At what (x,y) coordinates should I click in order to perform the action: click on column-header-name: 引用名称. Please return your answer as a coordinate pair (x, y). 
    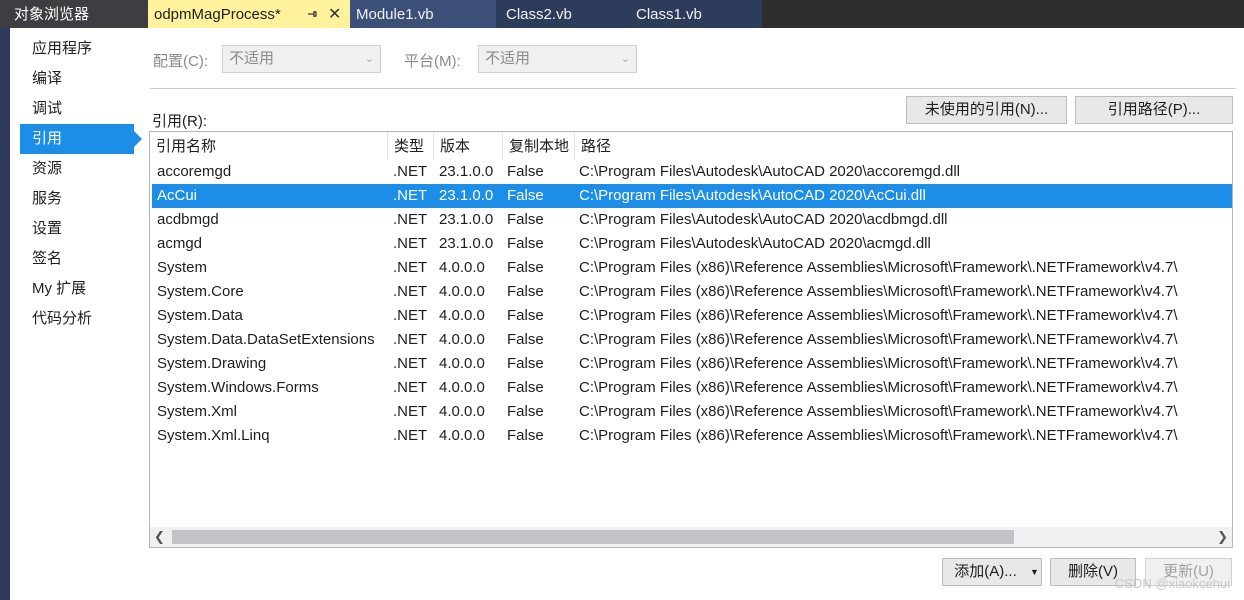
    Looking at the image, I should click on (268, 146).